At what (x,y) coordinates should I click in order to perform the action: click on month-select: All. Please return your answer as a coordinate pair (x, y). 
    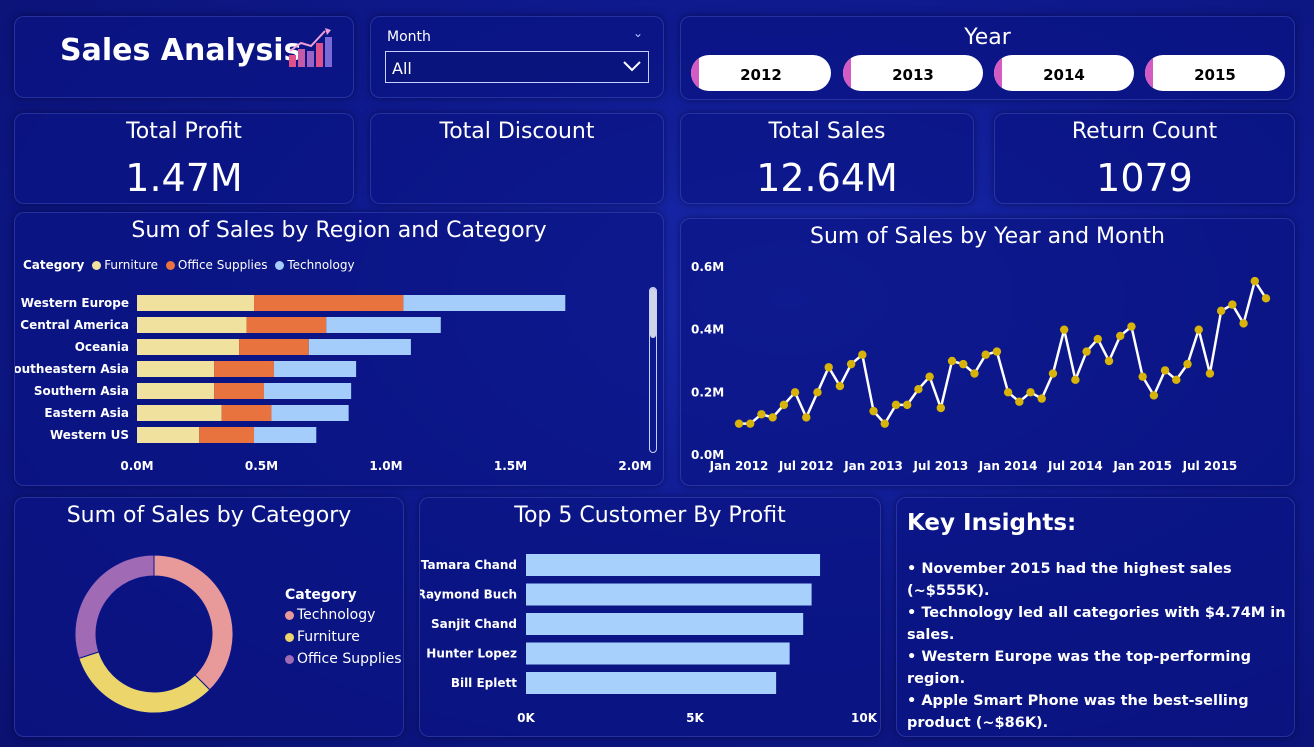
    Looking at the image, I should click on (517, 67).